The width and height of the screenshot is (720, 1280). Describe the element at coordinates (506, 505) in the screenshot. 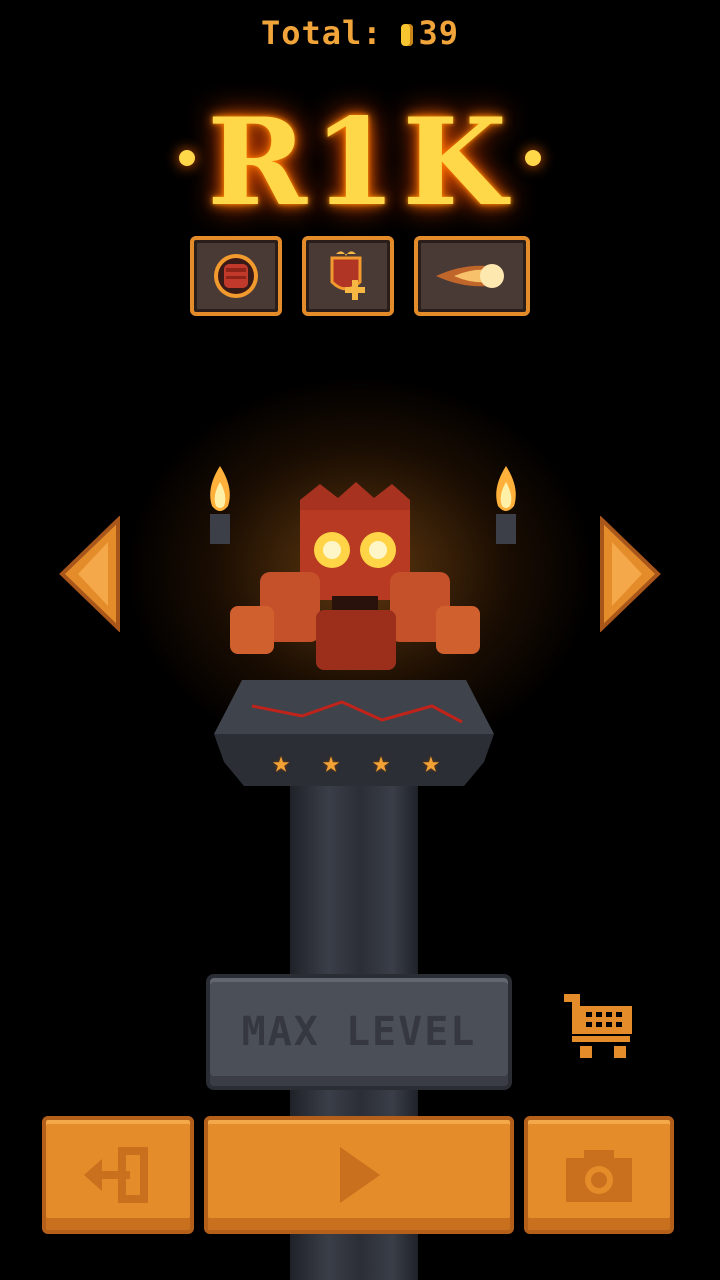

I see `torch-right-icon` at that location.